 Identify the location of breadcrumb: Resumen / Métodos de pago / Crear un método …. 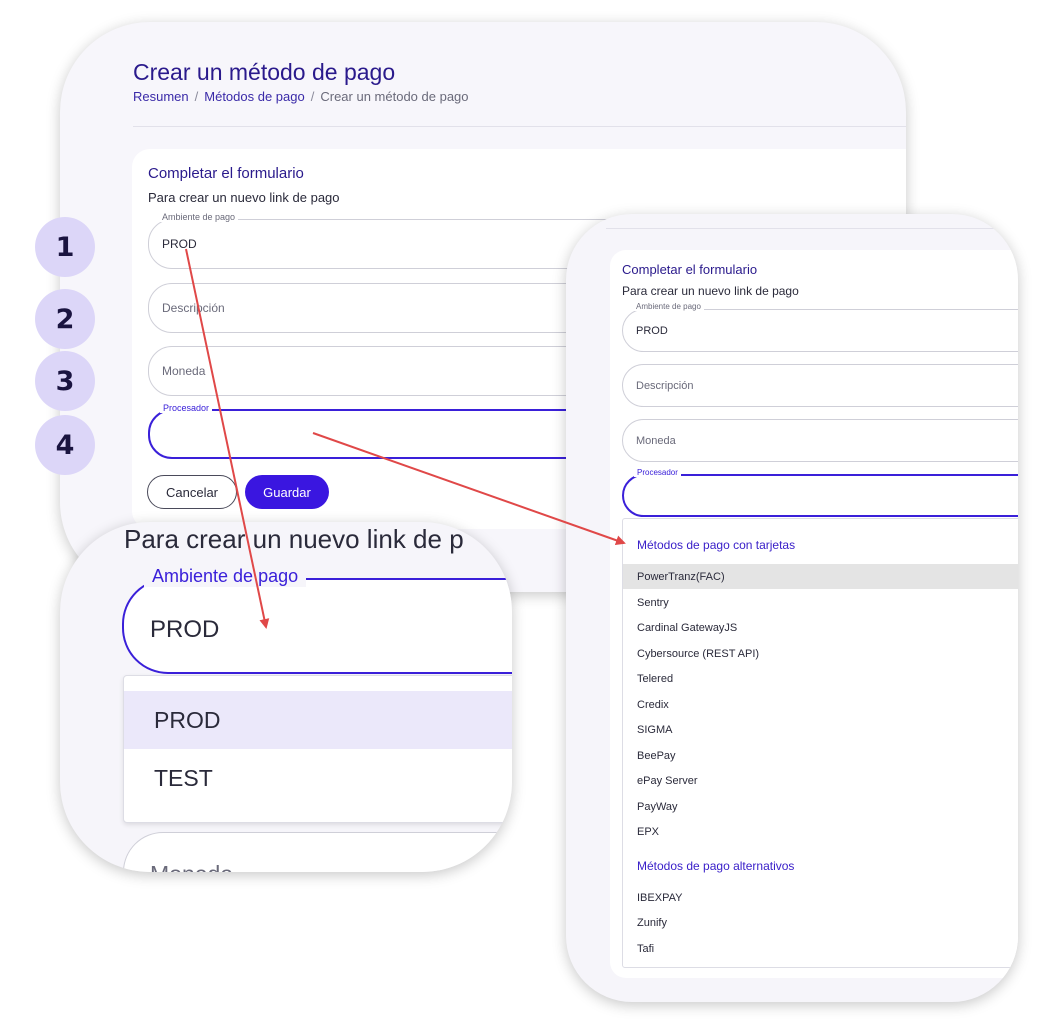
(301, 96).